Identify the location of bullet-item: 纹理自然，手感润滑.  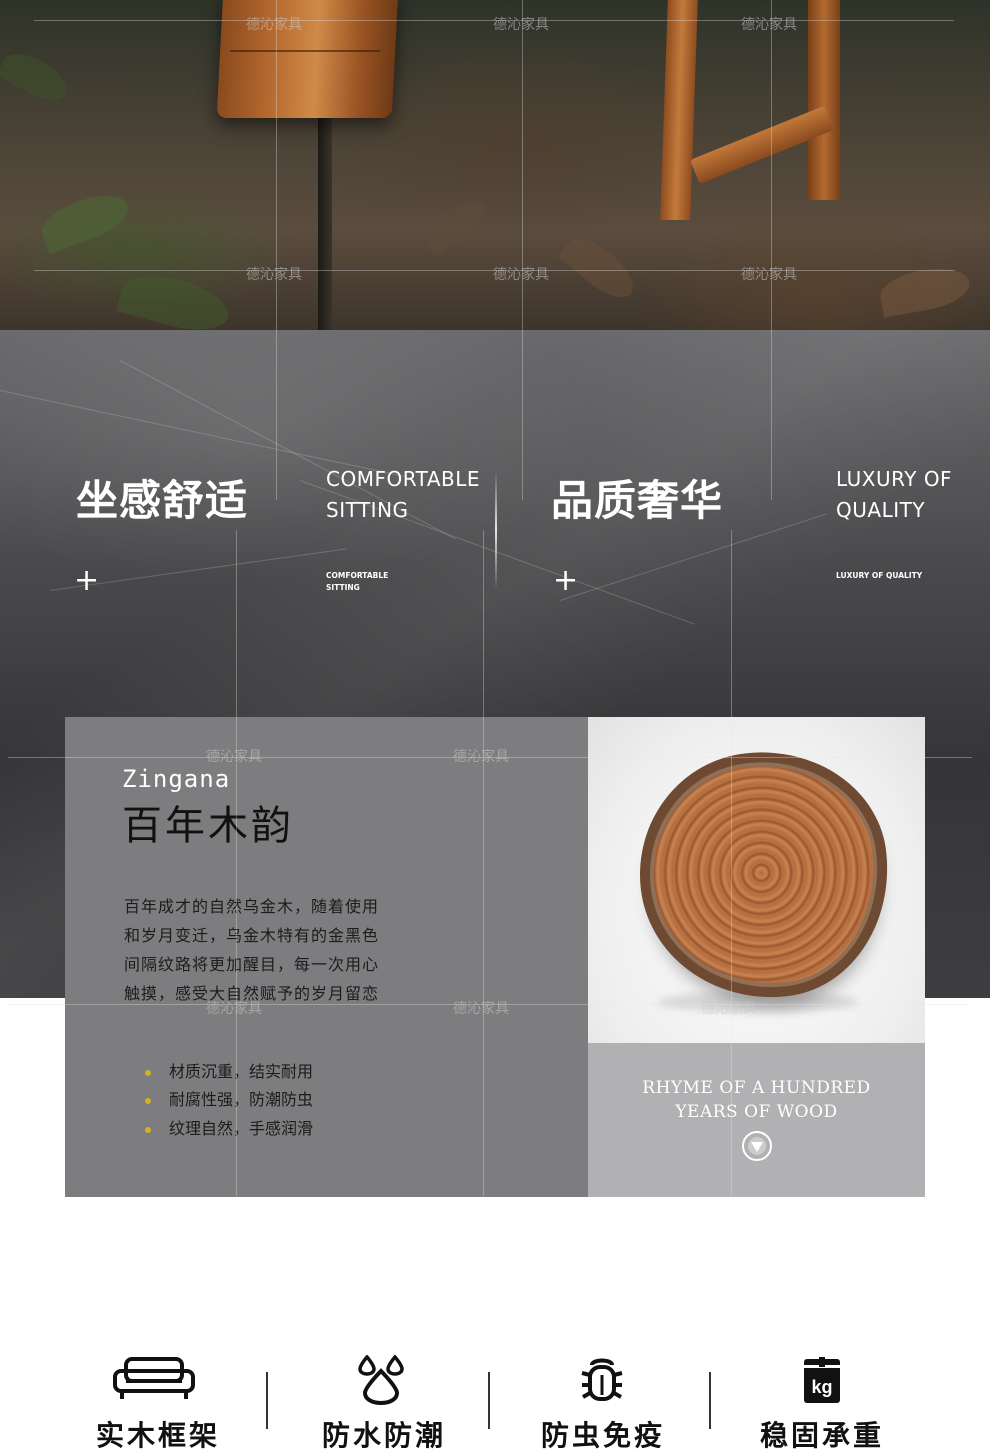
(229, 1127).